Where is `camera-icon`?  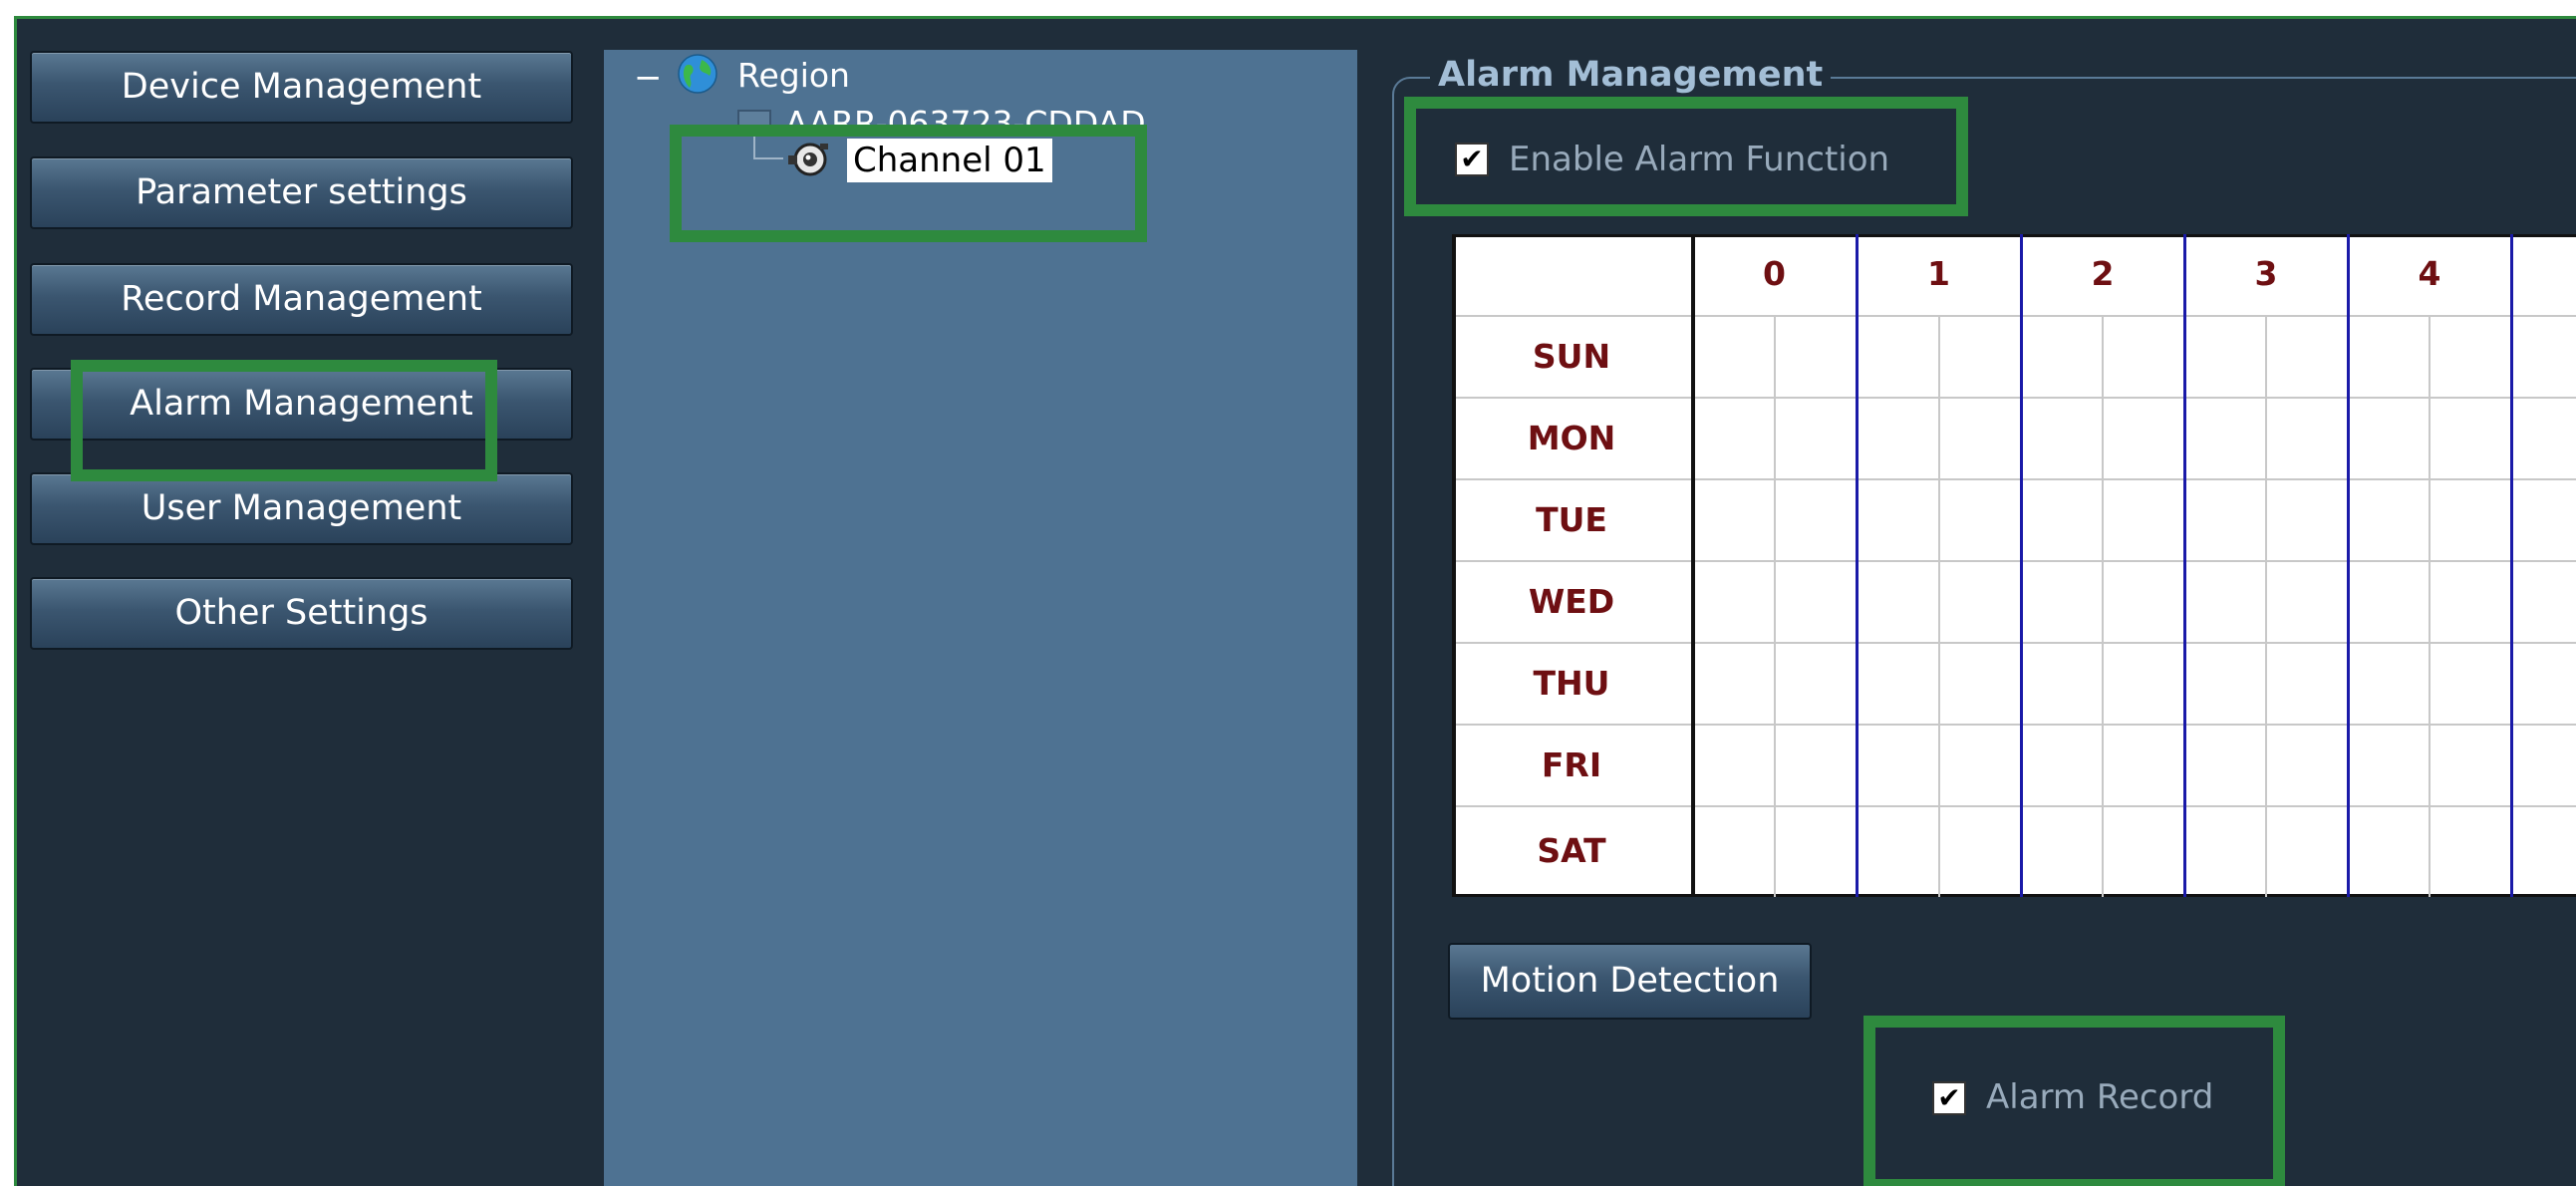
camera-icon is located at coordinates (809, 161).